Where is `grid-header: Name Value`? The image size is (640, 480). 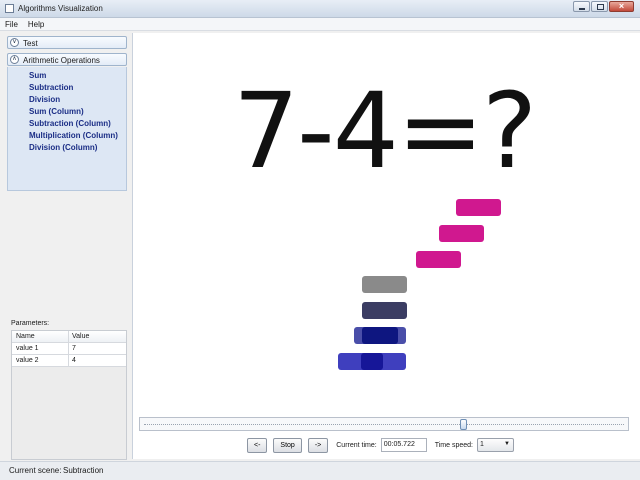 grid-header: Name Value is located at coordinates (69, 337).